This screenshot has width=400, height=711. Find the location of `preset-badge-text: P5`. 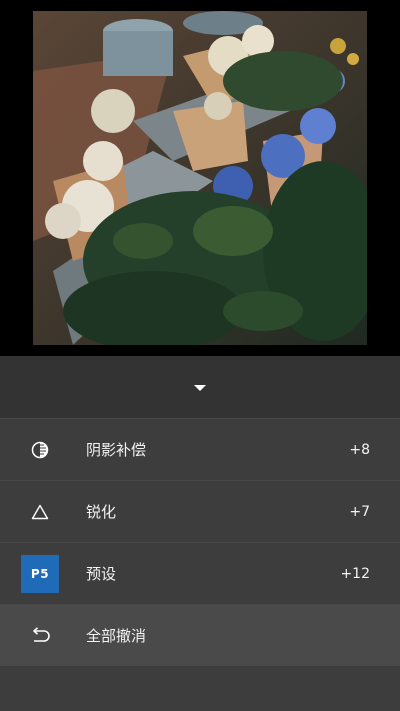

preset-badge-text: P5 is located at coordinates (40, 574).